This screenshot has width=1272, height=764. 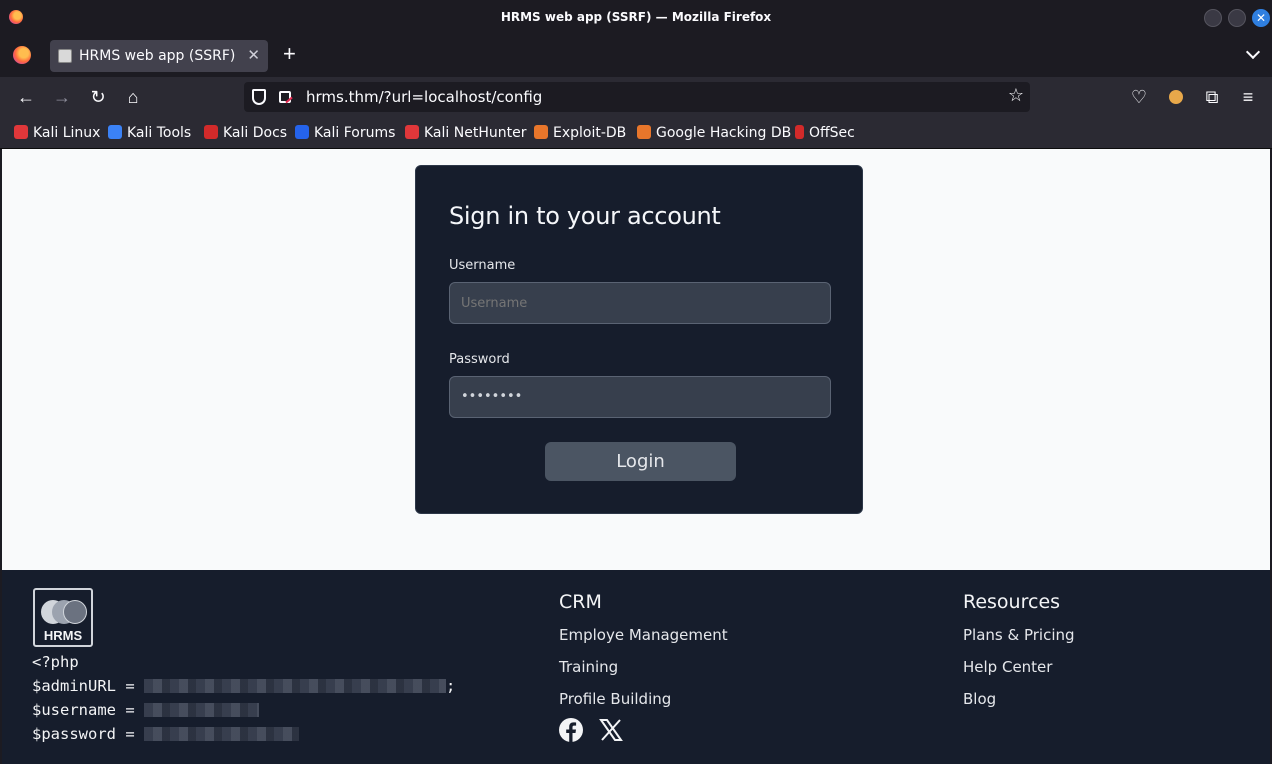 What do you see at coordinates (149, 133) in the screenshot?
I see `bookmark-kali-tools: Kali Tools` at bounding box center [149, 133].